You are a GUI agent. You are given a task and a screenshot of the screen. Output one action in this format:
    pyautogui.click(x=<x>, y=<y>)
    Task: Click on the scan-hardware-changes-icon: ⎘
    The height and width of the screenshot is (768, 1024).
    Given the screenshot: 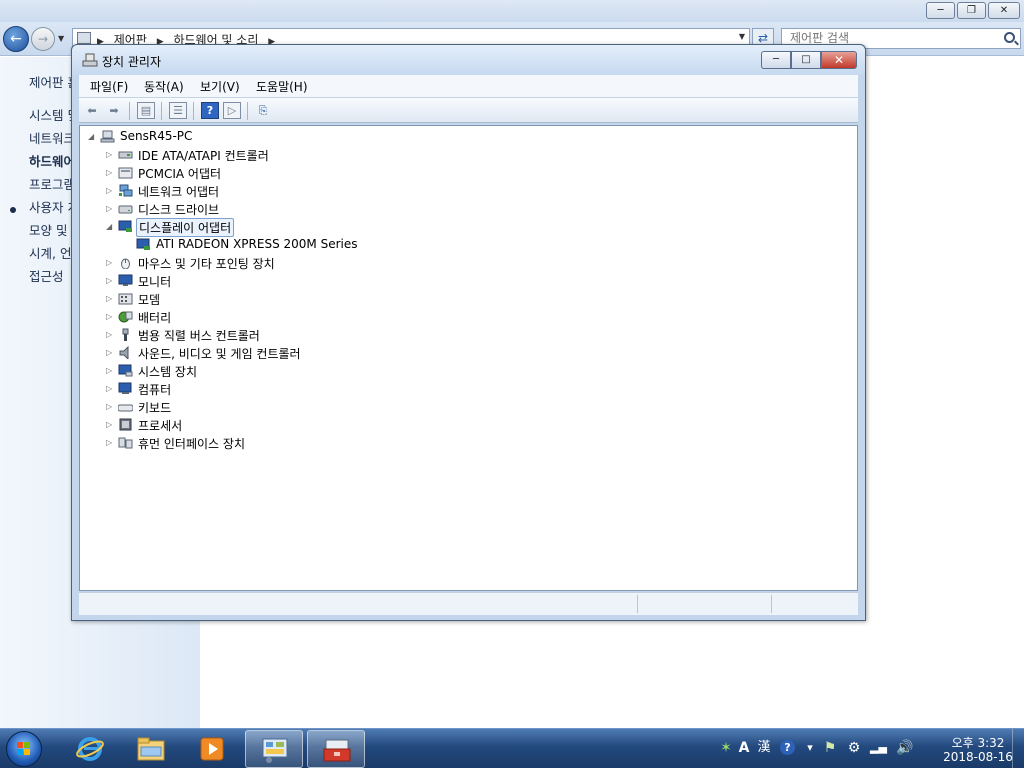 What is the action you would take?
    pyautogui.click(x=263, y=110)
    